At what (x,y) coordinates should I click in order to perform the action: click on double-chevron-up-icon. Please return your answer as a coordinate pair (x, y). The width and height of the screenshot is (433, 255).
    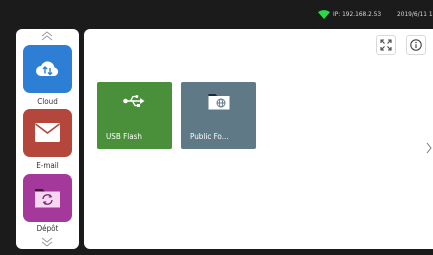
    Looking at the image, I should click on (47, 36).